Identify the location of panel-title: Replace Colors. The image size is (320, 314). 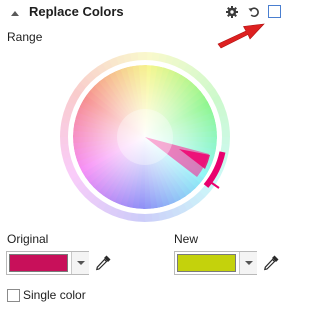
(76, 11).